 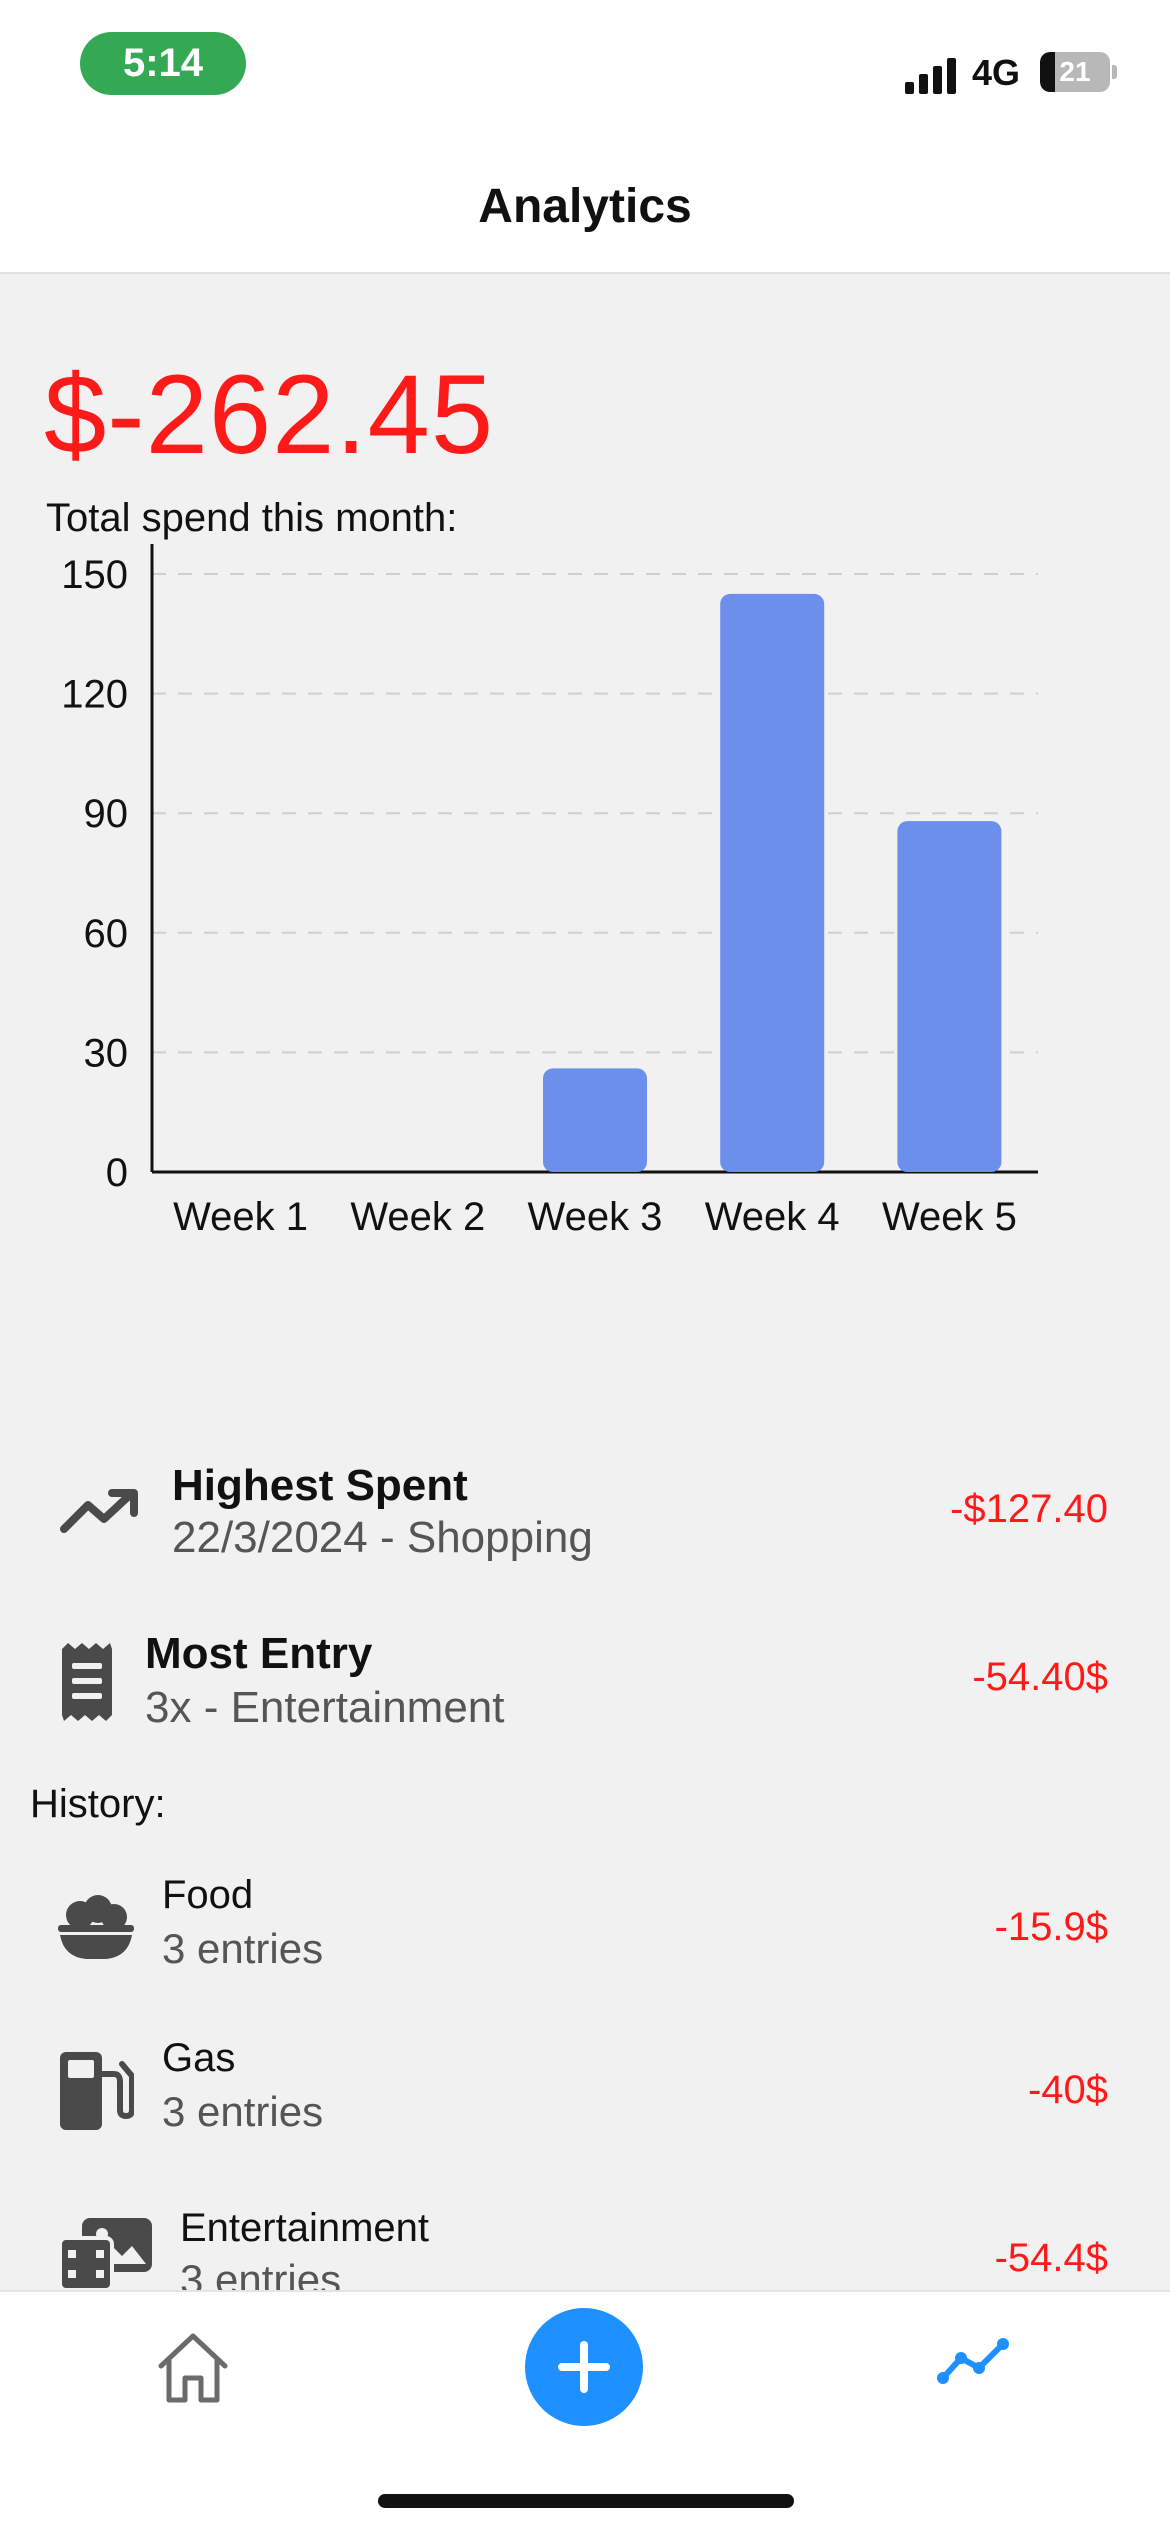 What do you see at coordinates (269, 414) in the screenshot?
I see `total-spend-amount: $-262.45` at bounding box center [269, 414].